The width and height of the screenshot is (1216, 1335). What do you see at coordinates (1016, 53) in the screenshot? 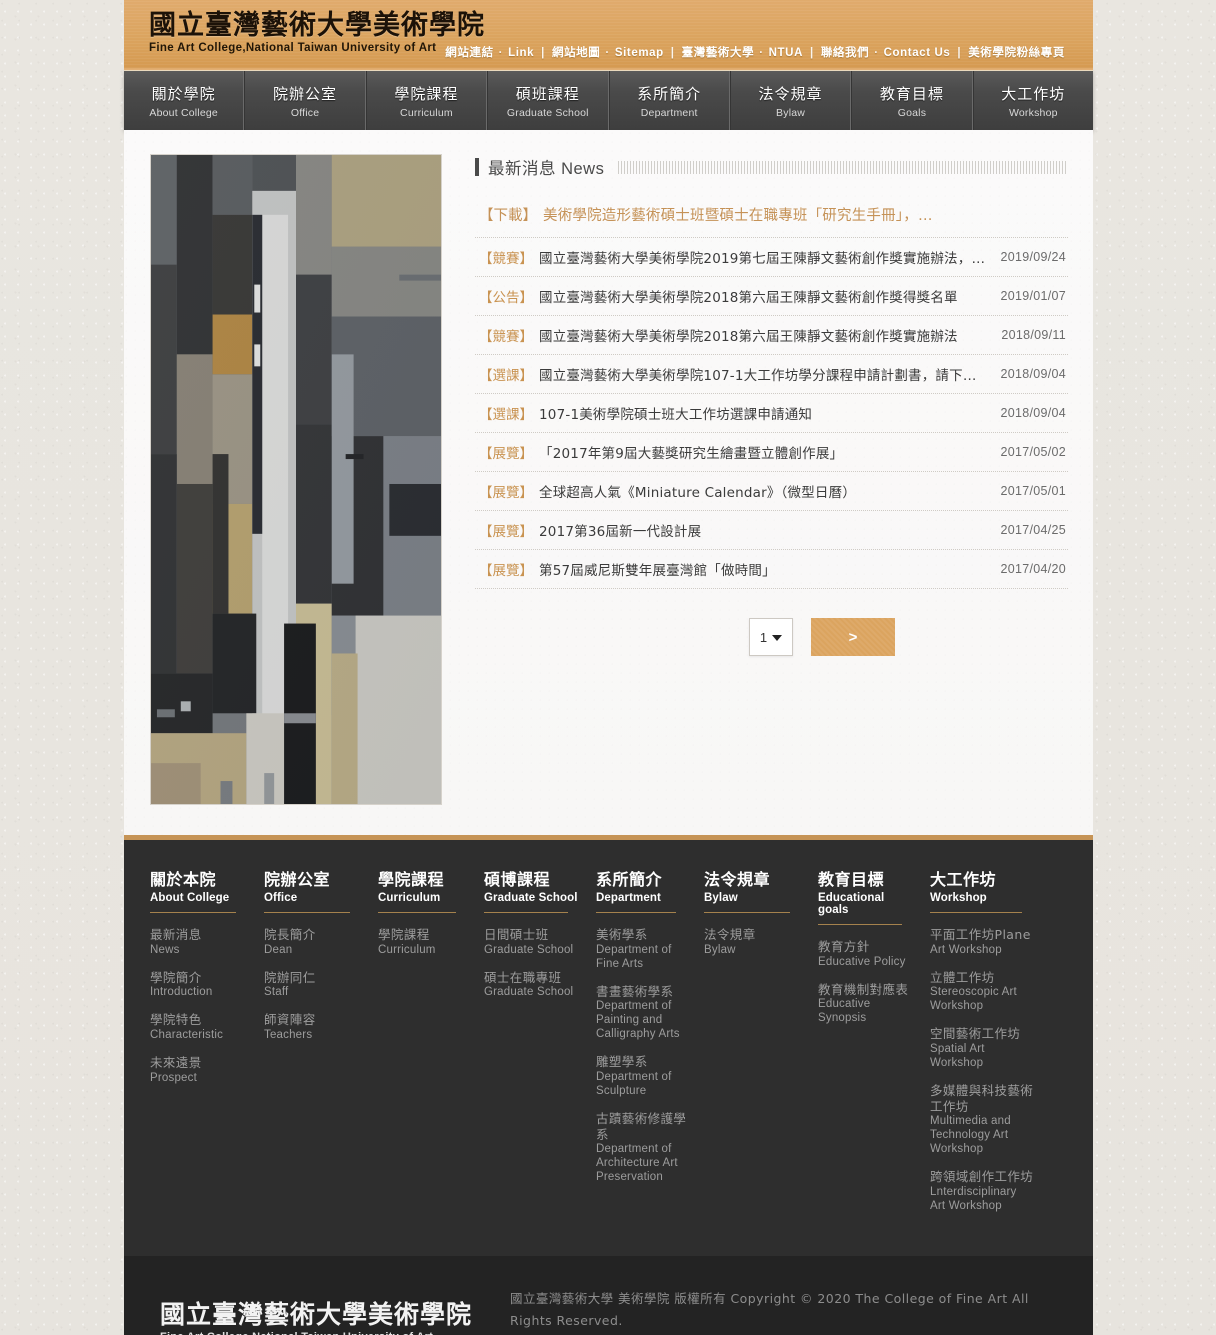
I see `utility-link-facebook: 美術學院粉絲專頁` at bounding box center [1016, 53].